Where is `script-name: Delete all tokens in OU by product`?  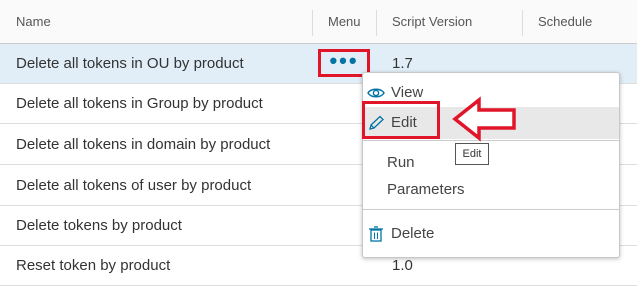 script-name: Delete all tokens in OU by product is located at coordinates (130, 63).